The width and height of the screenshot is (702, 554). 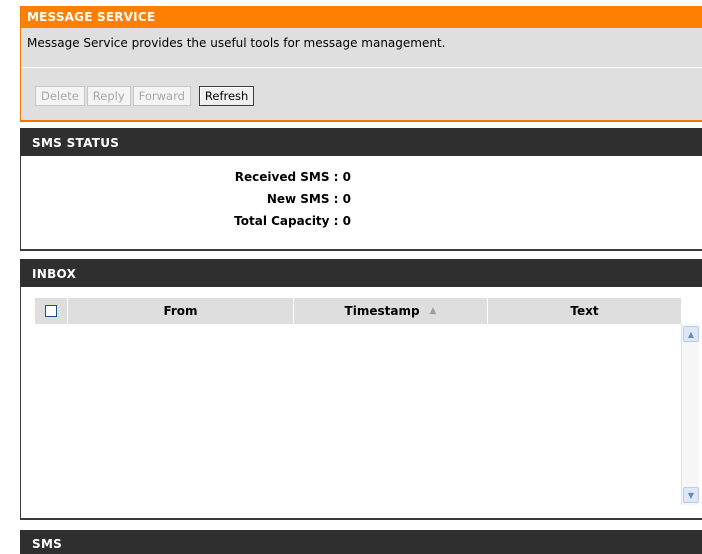 What do you see at coordinates (292, 177) in the screenshot?
I see `received-sms-count: Received SMS : 0` at bounding box center [292, 177].